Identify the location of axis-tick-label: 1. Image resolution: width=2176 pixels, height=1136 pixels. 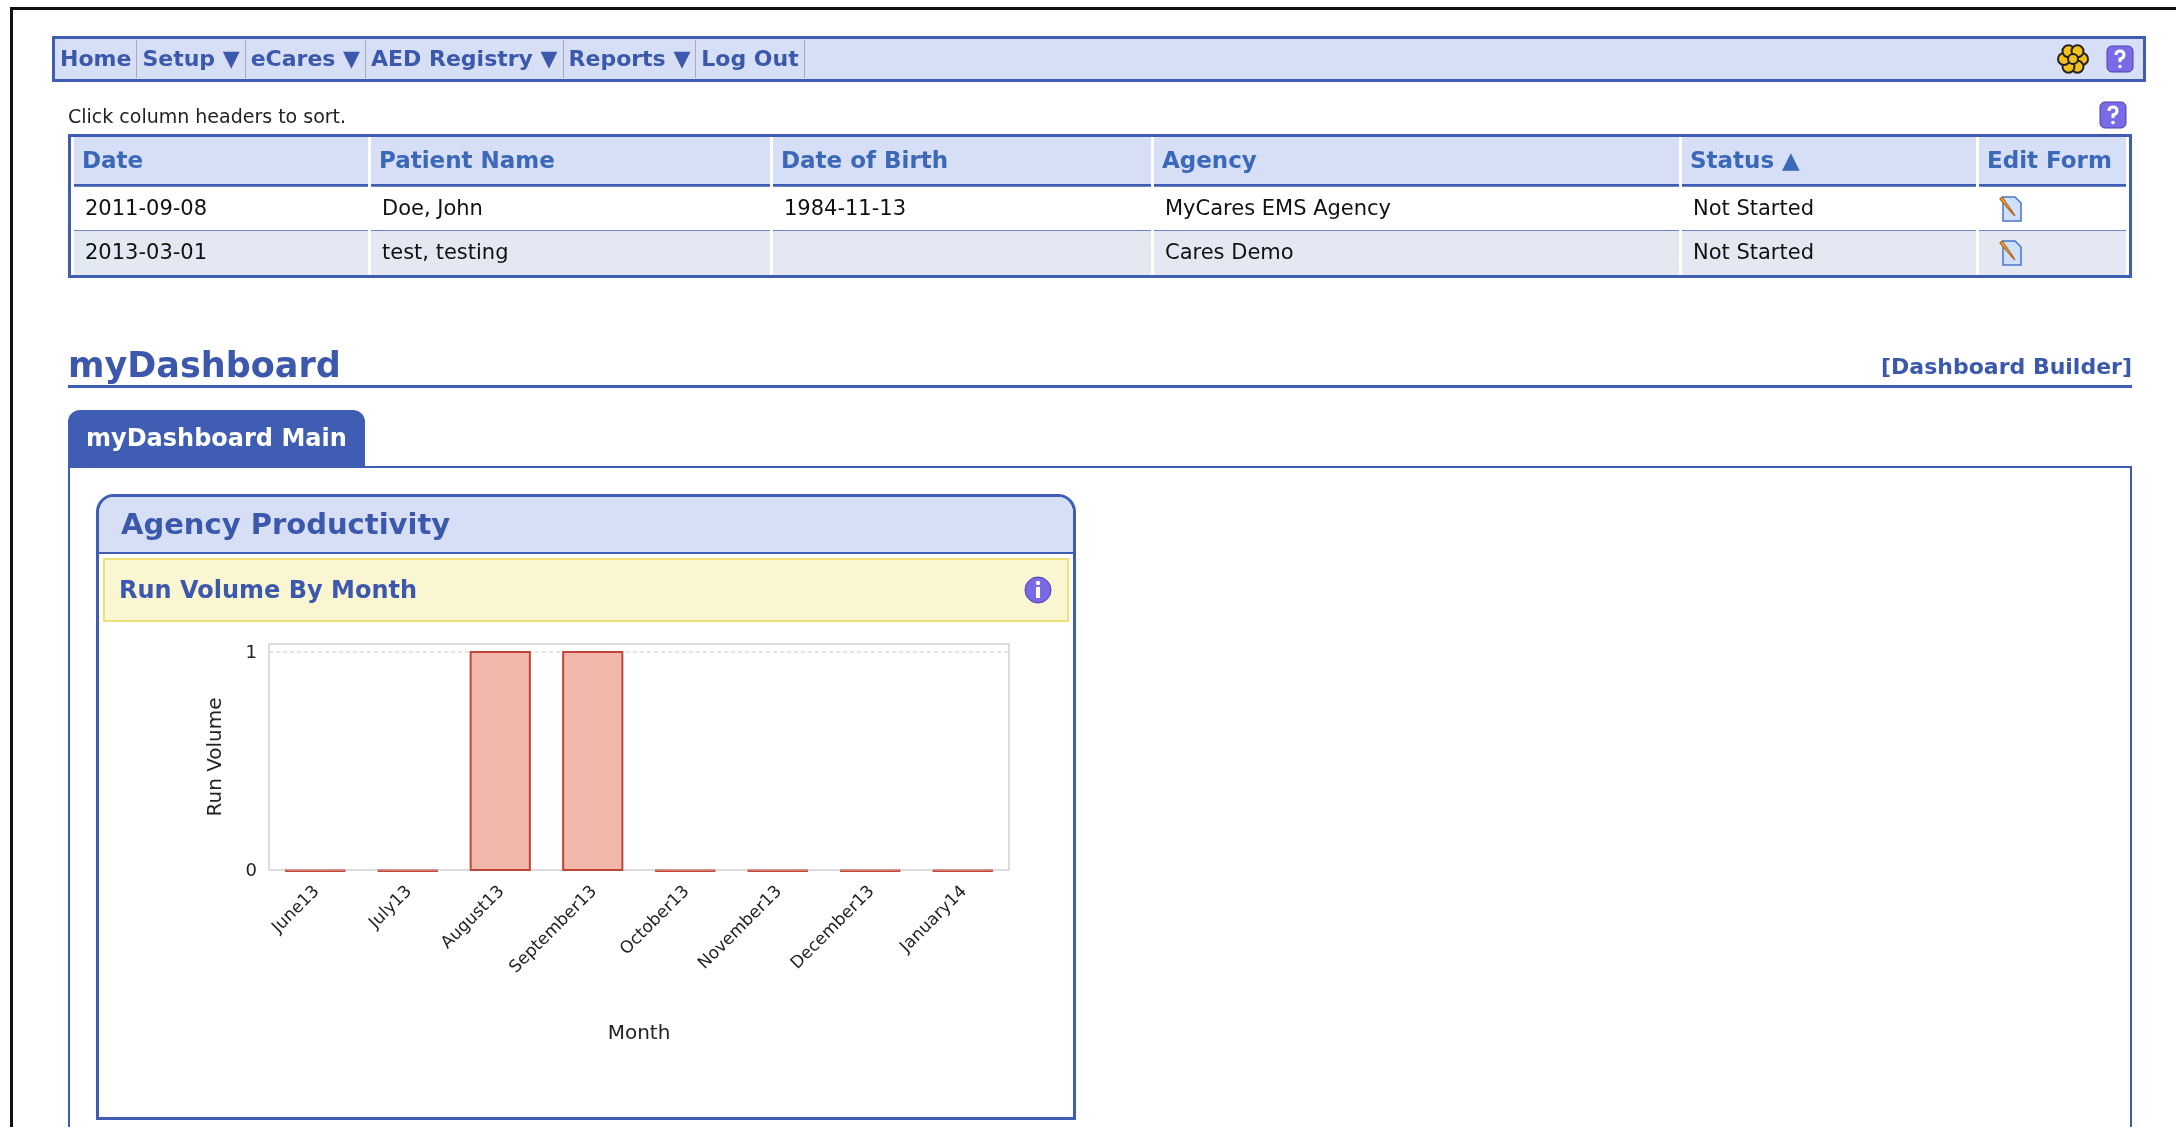
(251, 651).